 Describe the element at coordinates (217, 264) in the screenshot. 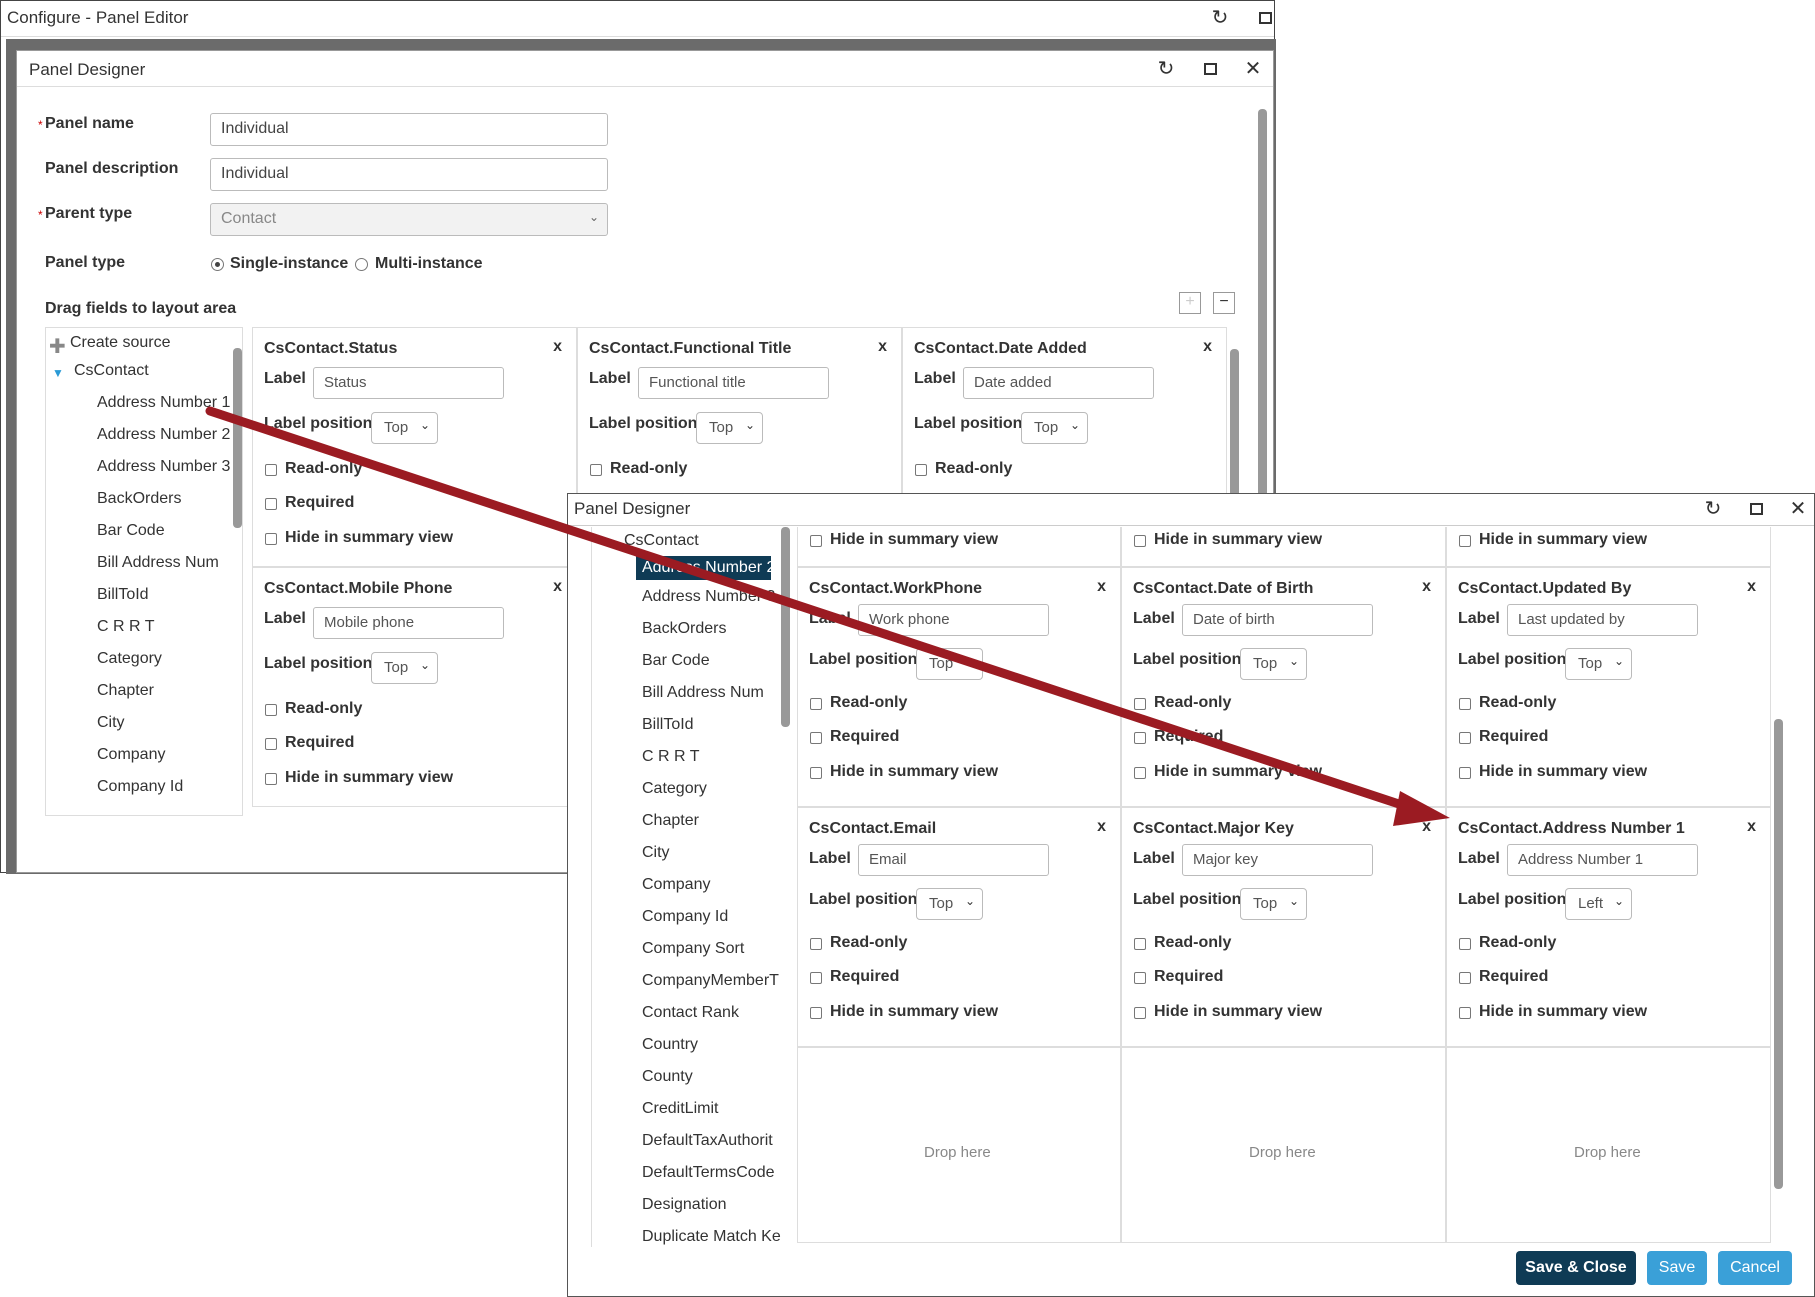

I see `single-instance-radio` at that location.